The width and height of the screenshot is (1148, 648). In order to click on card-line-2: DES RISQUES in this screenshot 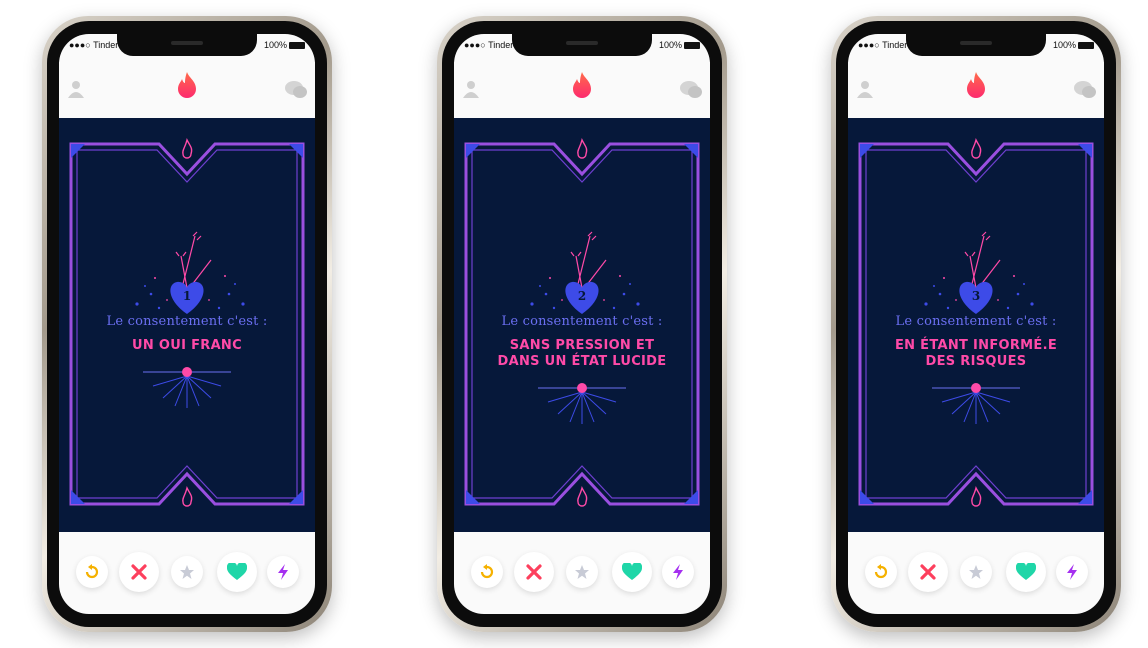, I will do `click(976, 361)`.